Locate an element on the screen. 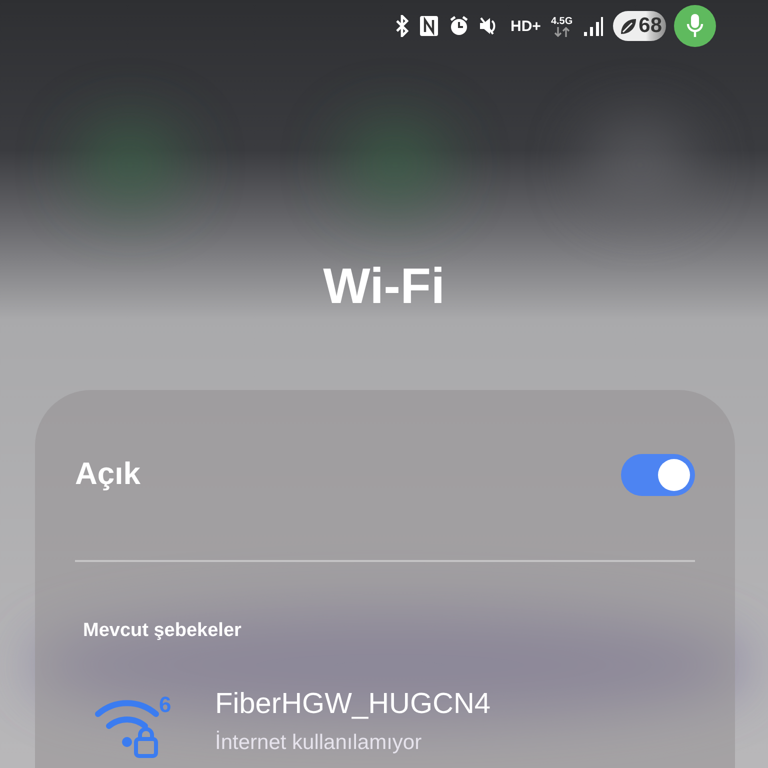 The height and width of the screenshot is (768, 768). network-name: FiberHGW_HUGCN4 is located at coordinates (353, 704).